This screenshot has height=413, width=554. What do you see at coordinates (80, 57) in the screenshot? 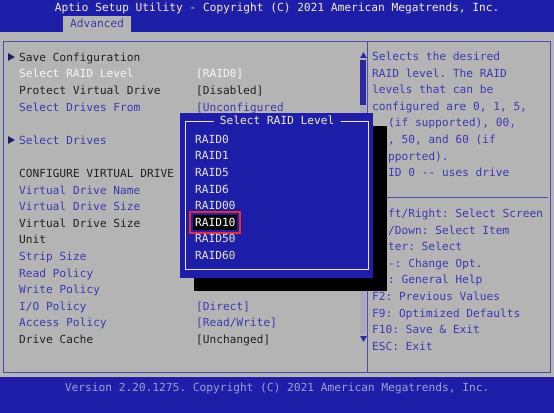
I see `setting-label: Save Configuration` at bounding box center [80, 57].